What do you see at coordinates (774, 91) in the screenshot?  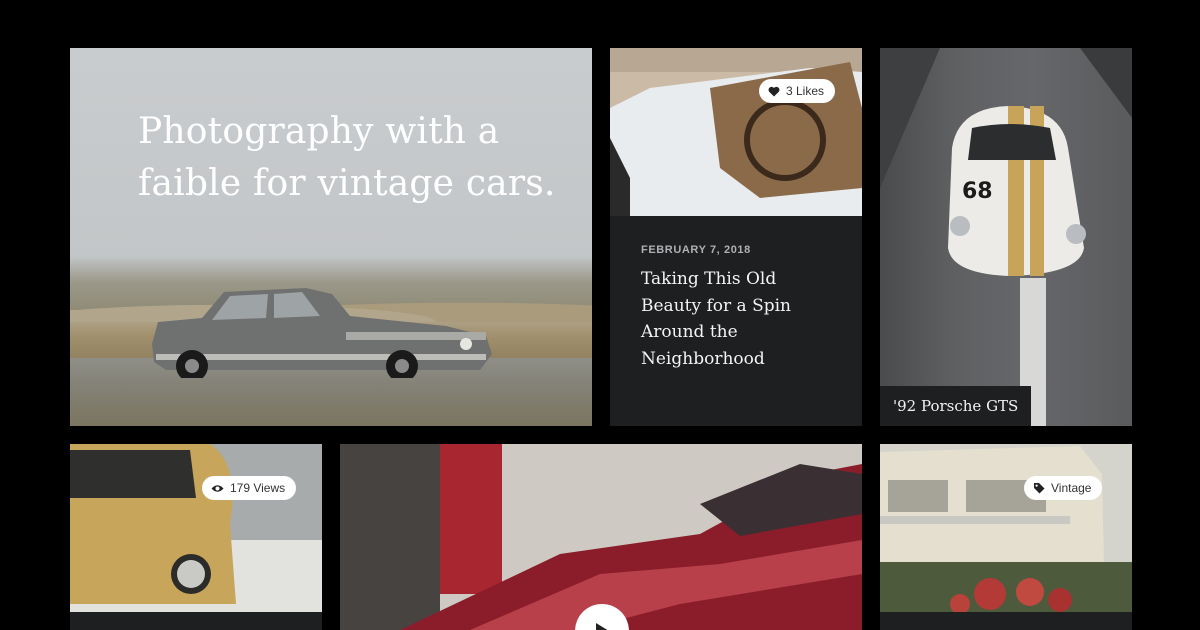 I see `heart-icon` at bounding box center [774, 91].